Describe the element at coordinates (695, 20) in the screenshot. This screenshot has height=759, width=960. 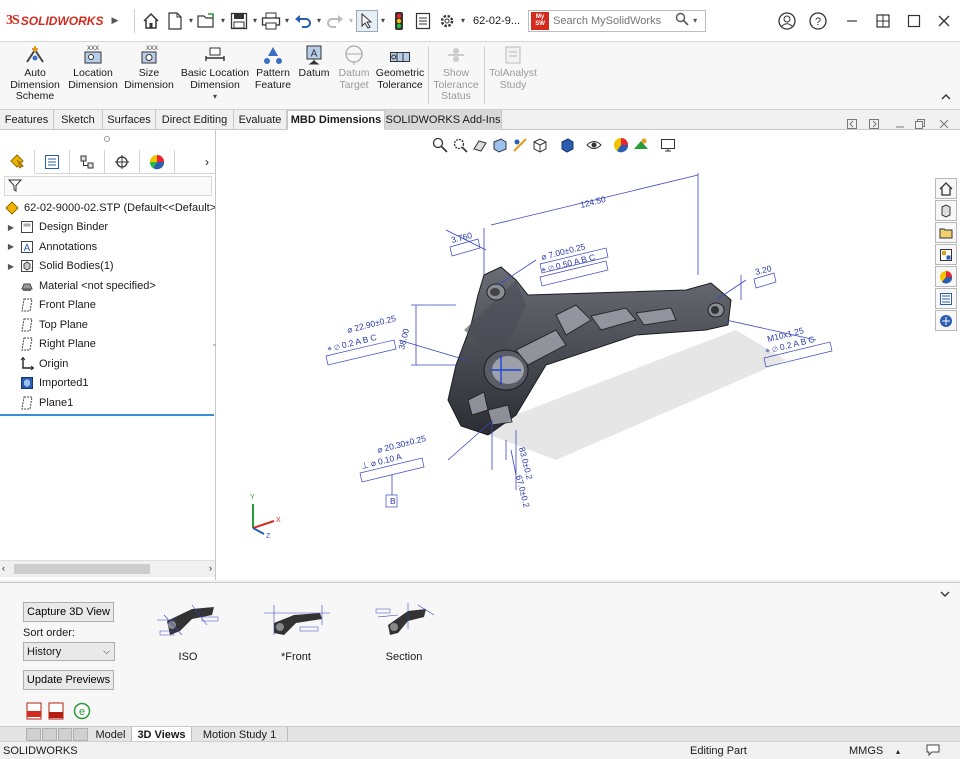
I see `search-dropdown-icon: ▾` at that location.